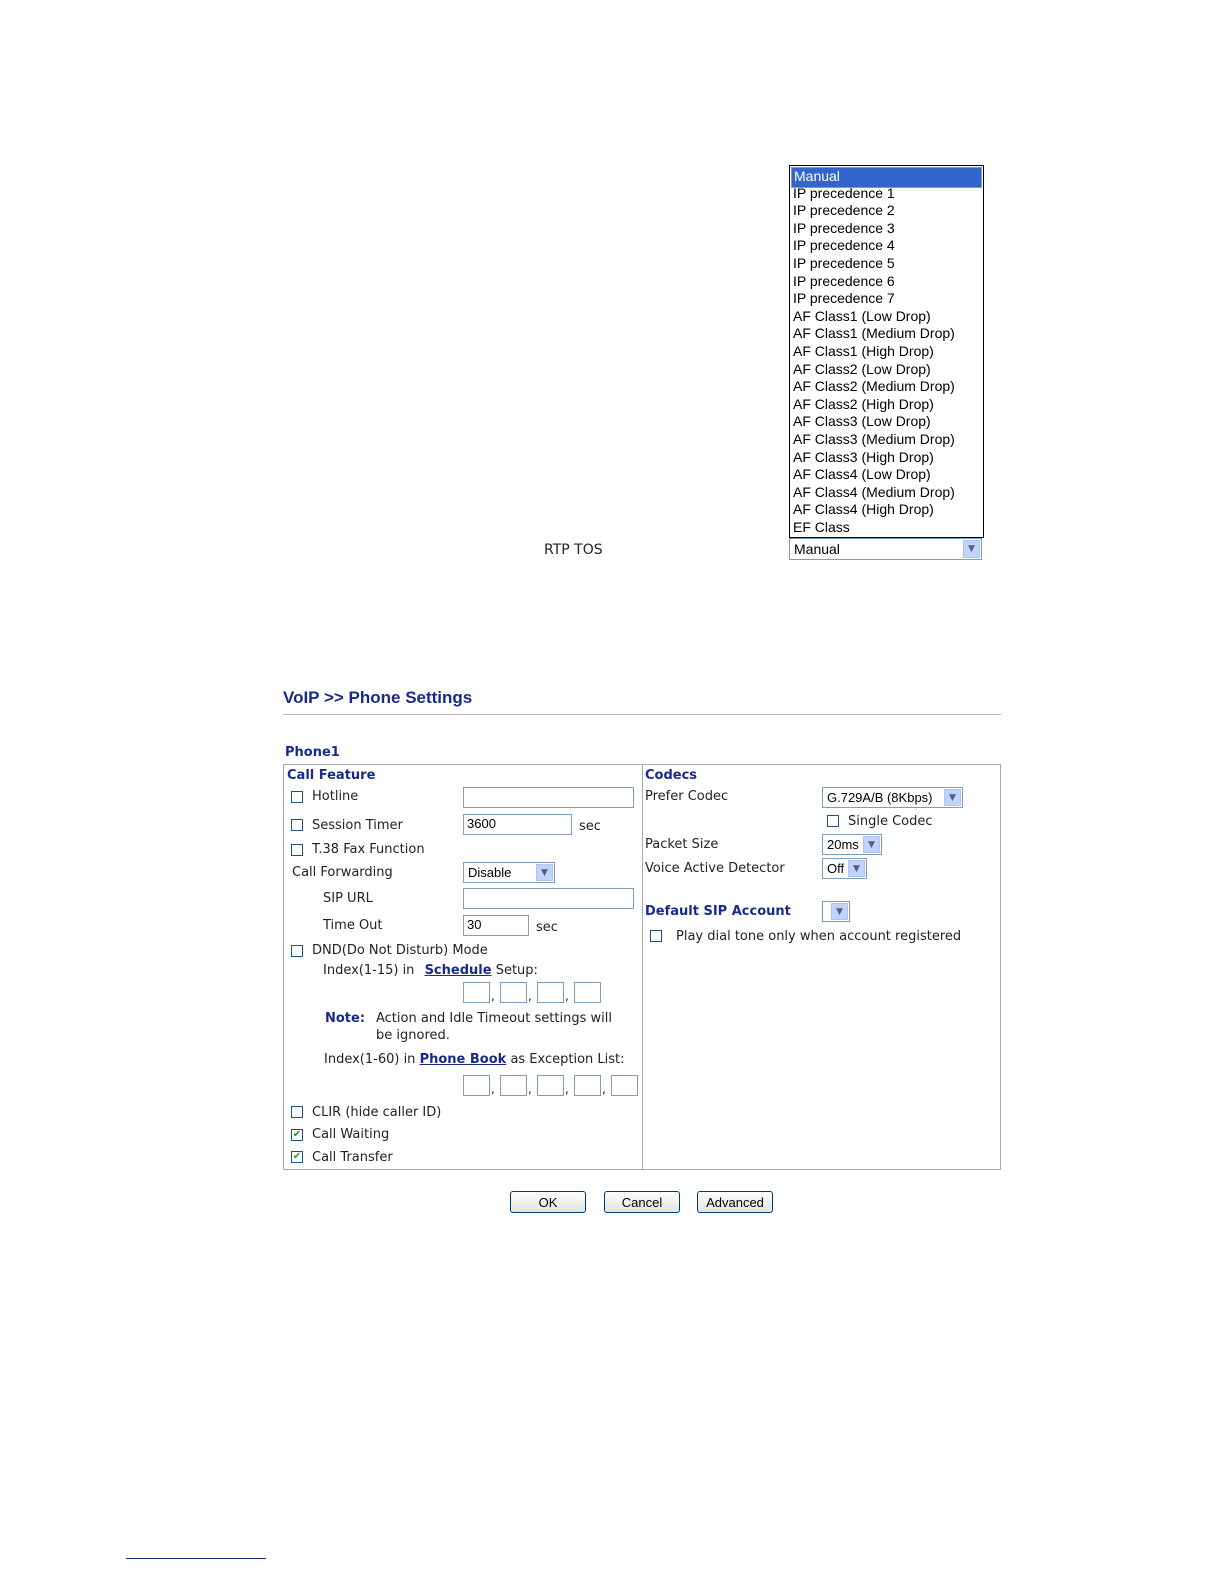  What do you see at coordinates (886, 282) in the screenshot?
I see `rtp-tos-option: IP precedence 6` at bounding box center [886, 282].